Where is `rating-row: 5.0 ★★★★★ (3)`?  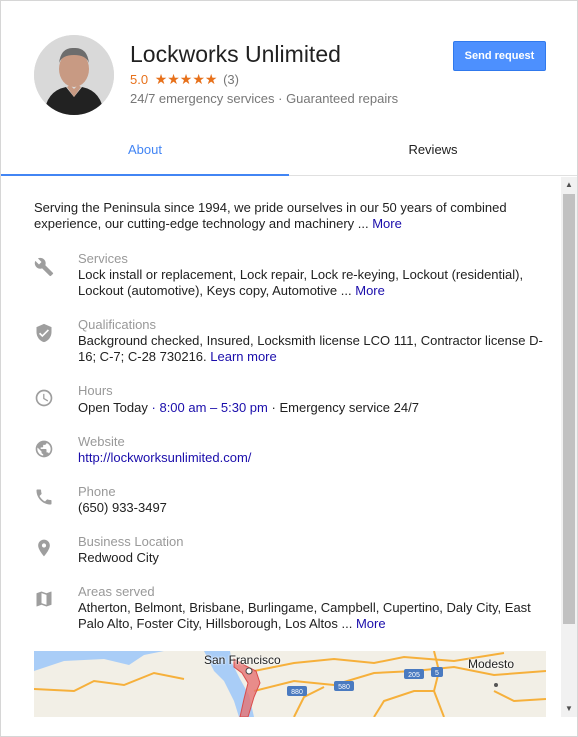 rating-row: 5.0 ★★★★★ (3) is located at coordinates (184, 79).